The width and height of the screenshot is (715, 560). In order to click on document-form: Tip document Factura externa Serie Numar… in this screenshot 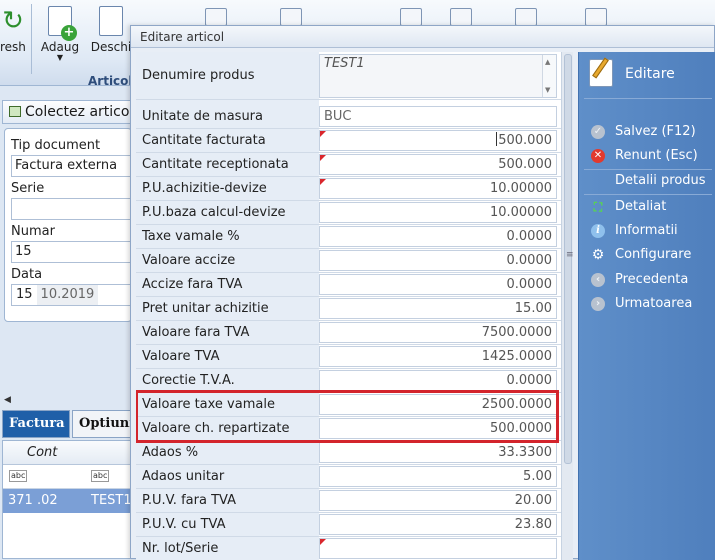, I will do `click(69, 225)`.